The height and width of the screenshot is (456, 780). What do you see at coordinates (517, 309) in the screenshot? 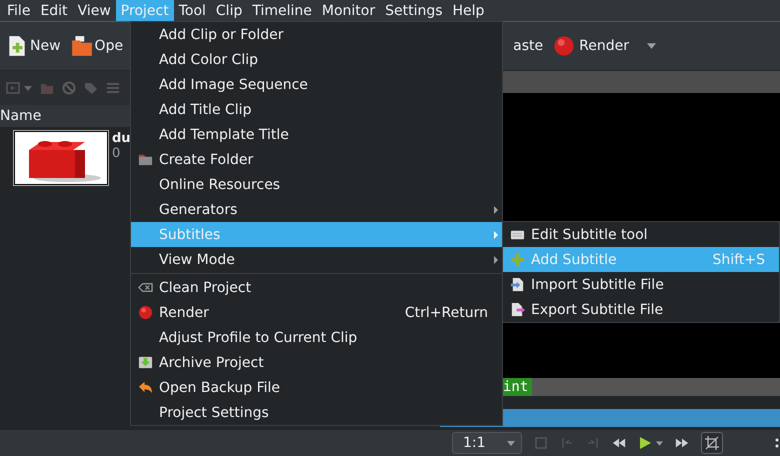
I see `export-file-icon` at bounding box center [517, 309].